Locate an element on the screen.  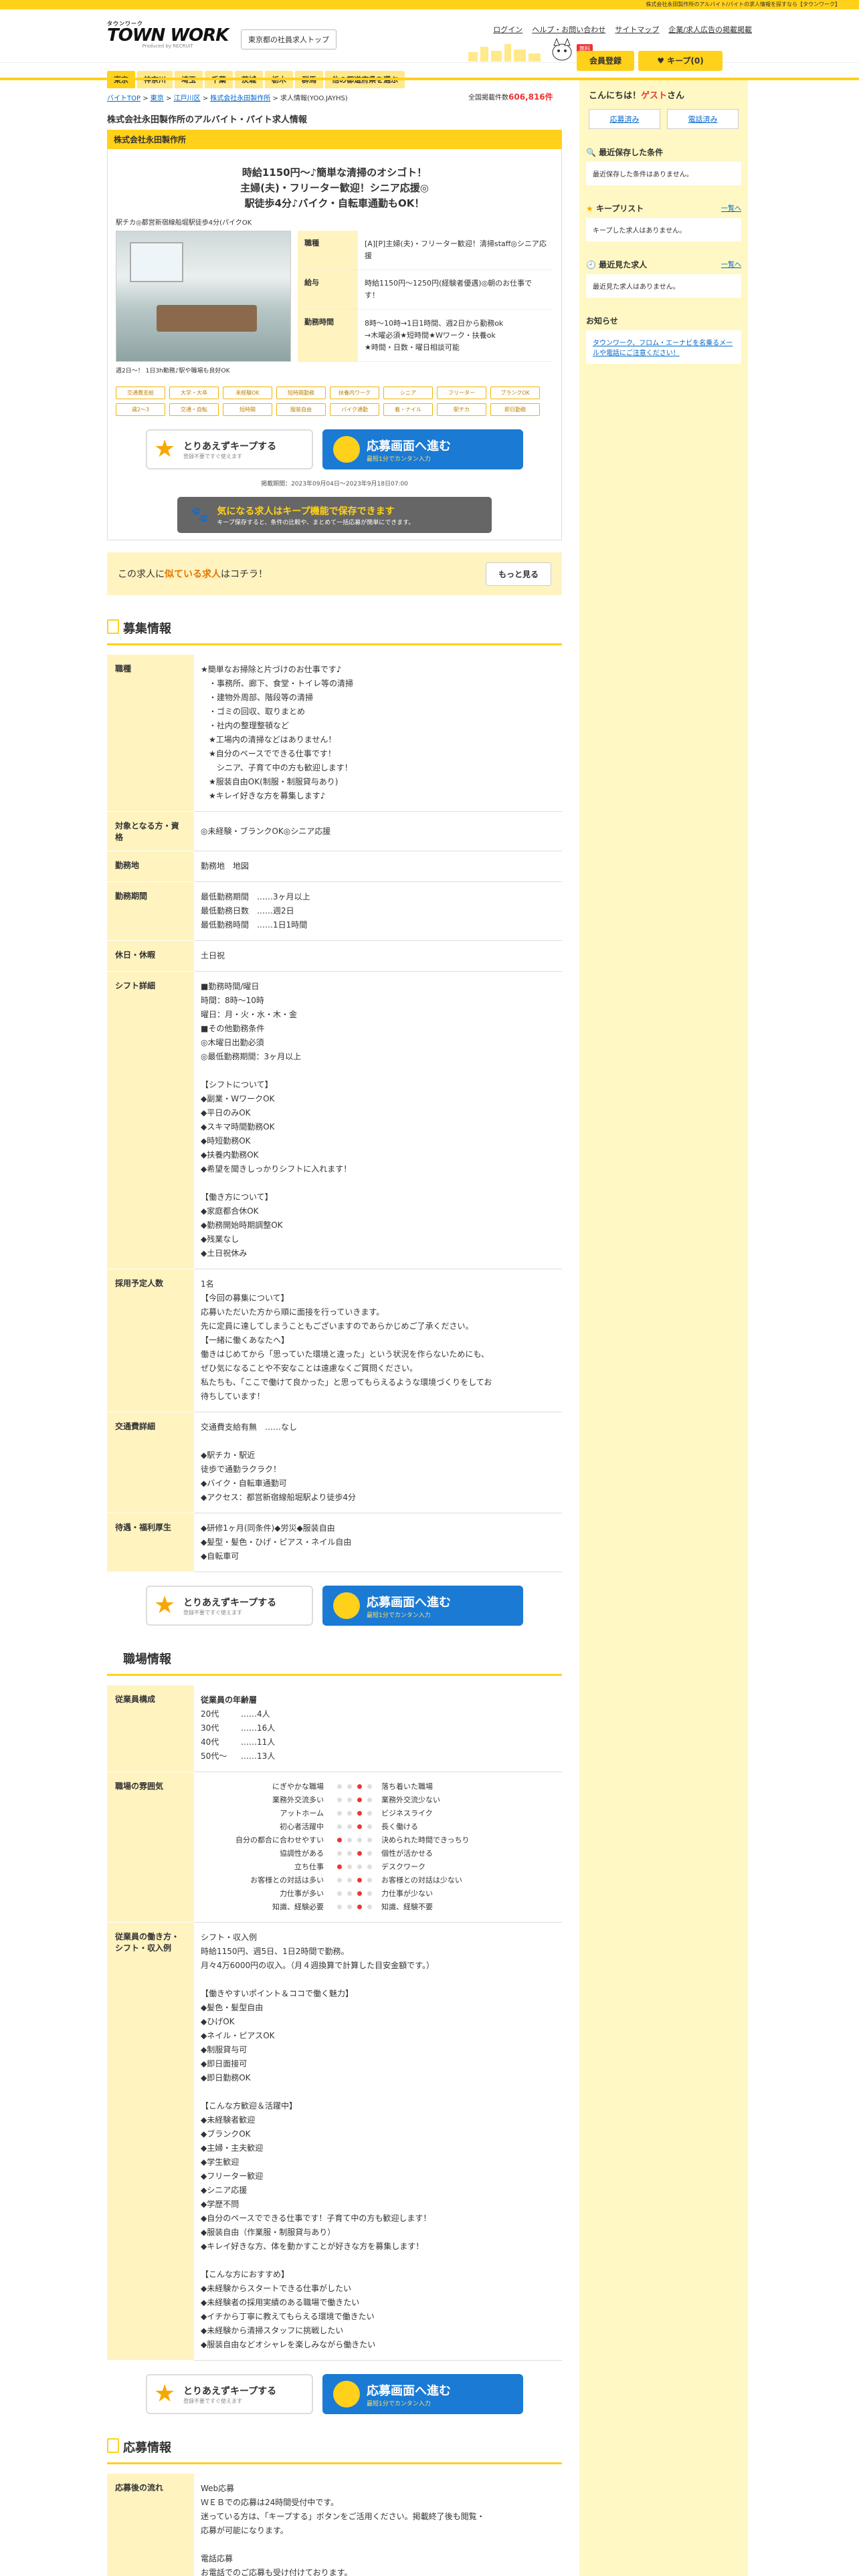
keep-list-button: ♥ キープ(0) is located at coordinates (680, 61).